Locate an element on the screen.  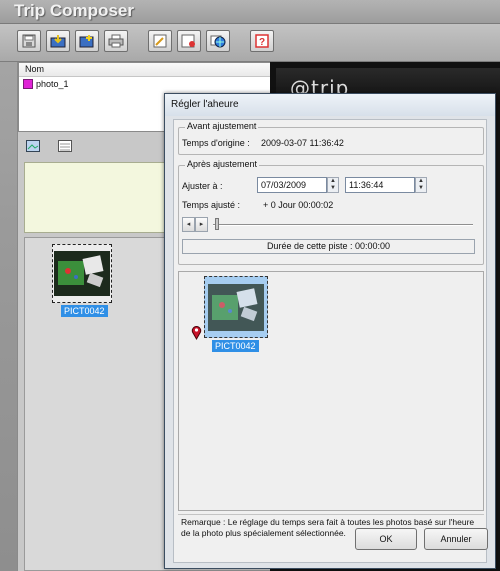
globe-icon is located at coordinates (218, 41).